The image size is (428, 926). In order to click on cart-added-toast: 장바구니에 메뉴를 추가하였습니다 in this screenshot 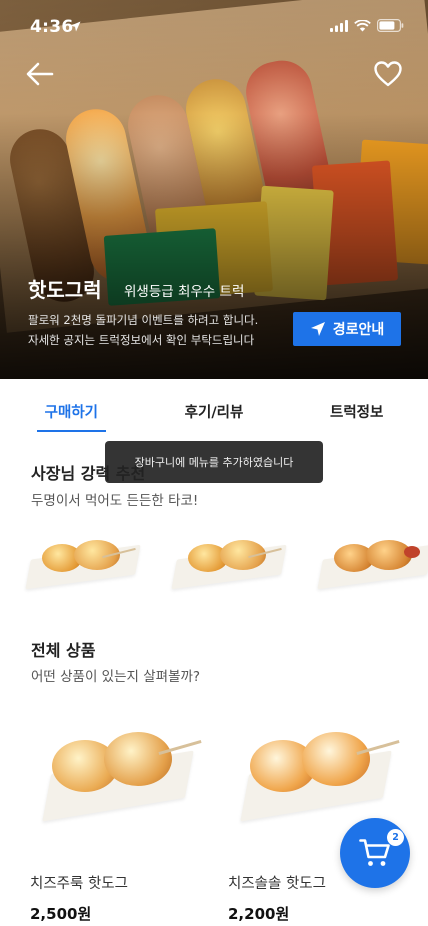, I will do `click(214, 462)`.